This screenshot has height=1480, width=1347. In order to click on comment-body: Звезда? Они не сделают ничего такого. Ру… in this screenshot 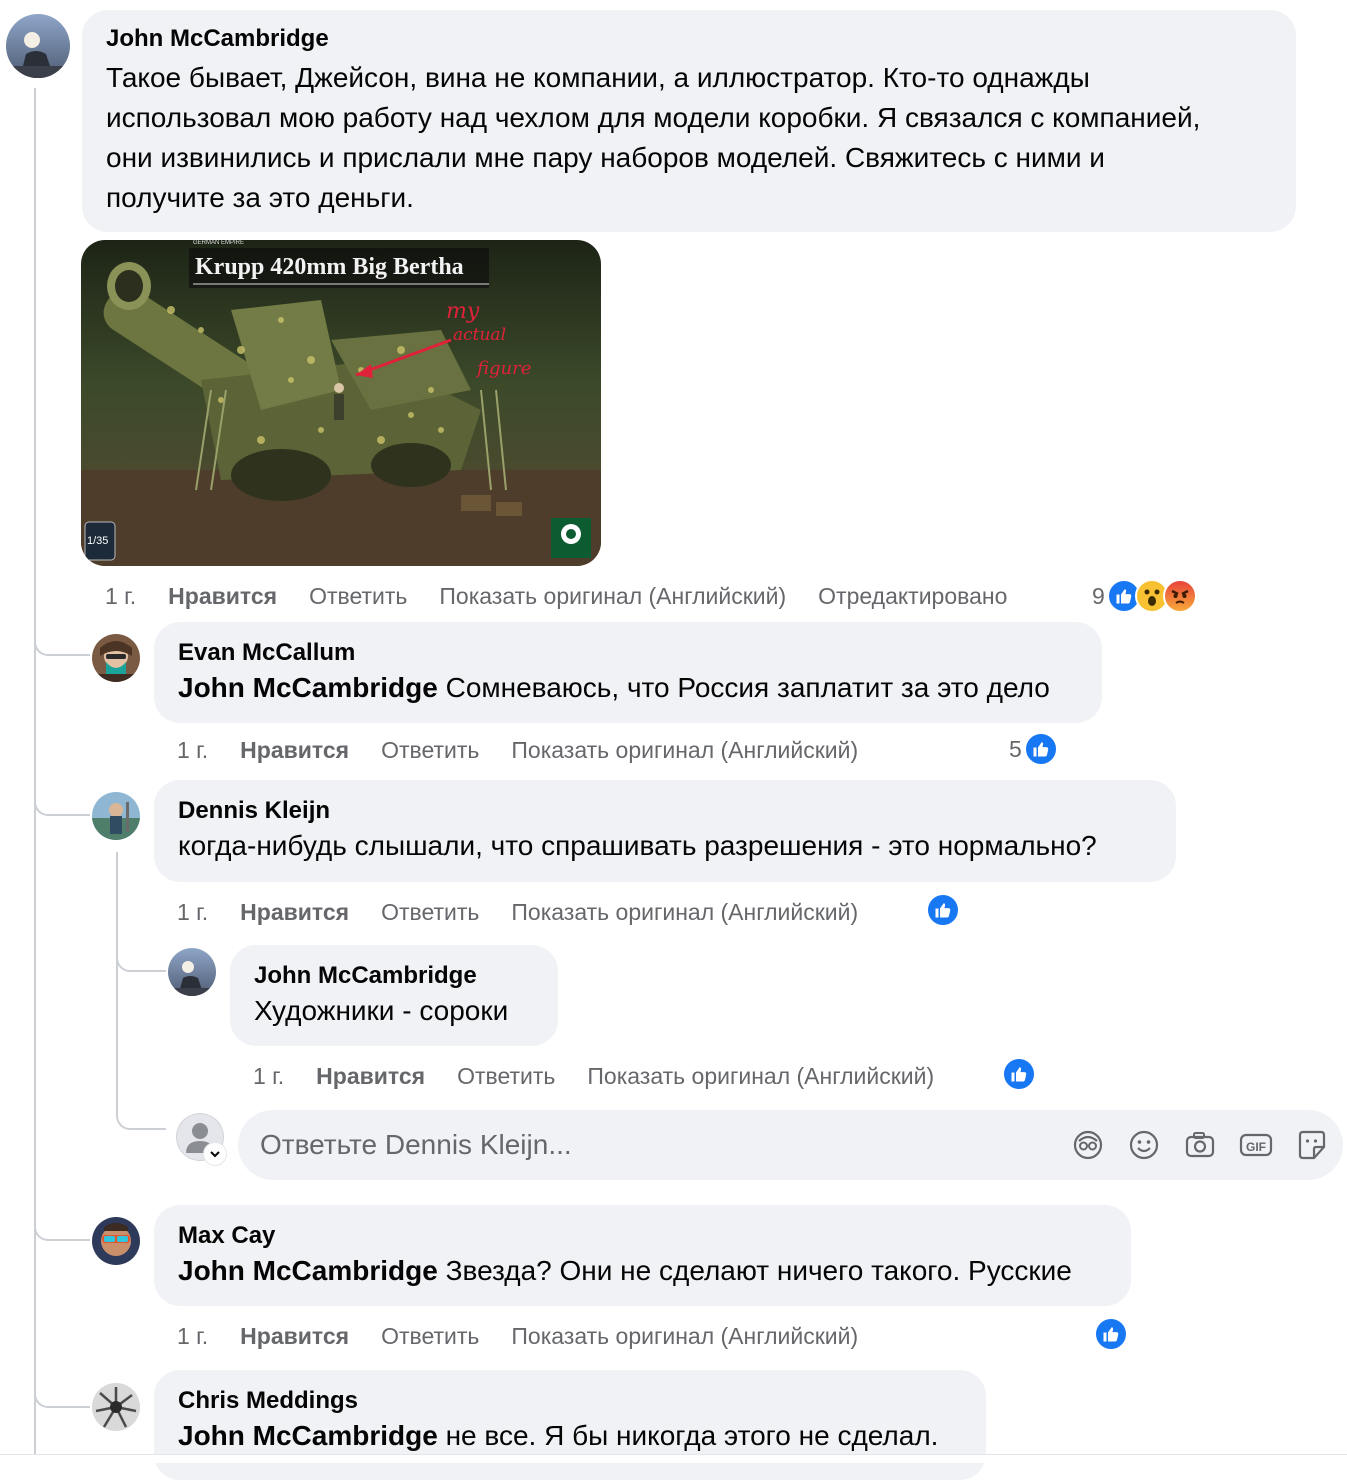, I will do `click(754, 1270)`.